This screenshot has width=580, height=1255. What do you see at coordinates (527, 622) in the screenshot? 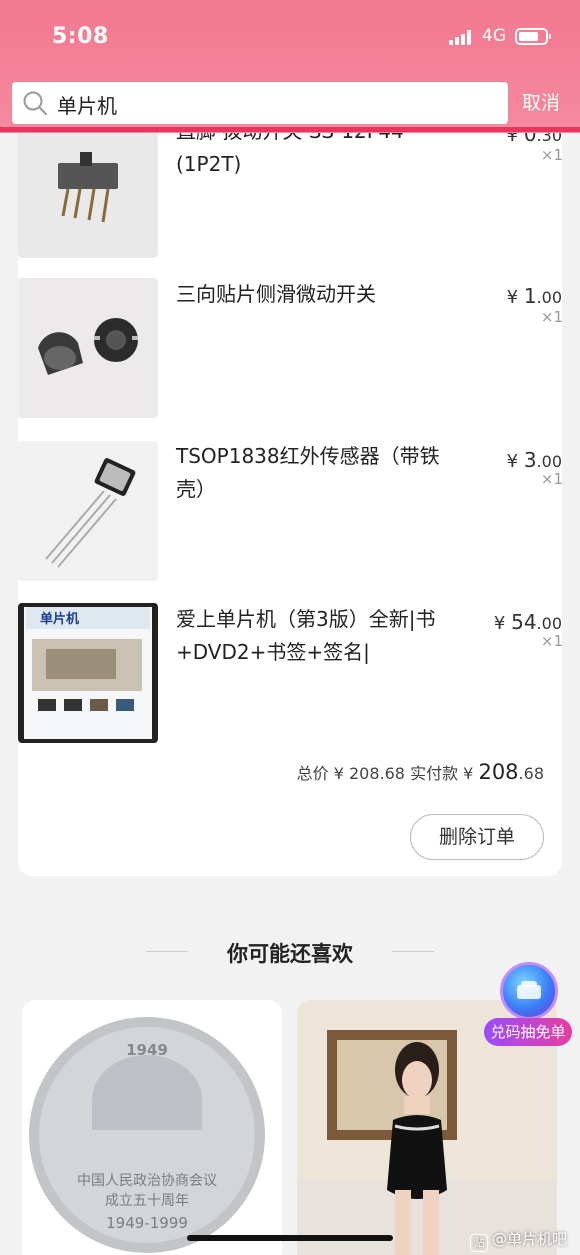
I see `item-price: ¥ 54.00` at bounding box center [527, 622].